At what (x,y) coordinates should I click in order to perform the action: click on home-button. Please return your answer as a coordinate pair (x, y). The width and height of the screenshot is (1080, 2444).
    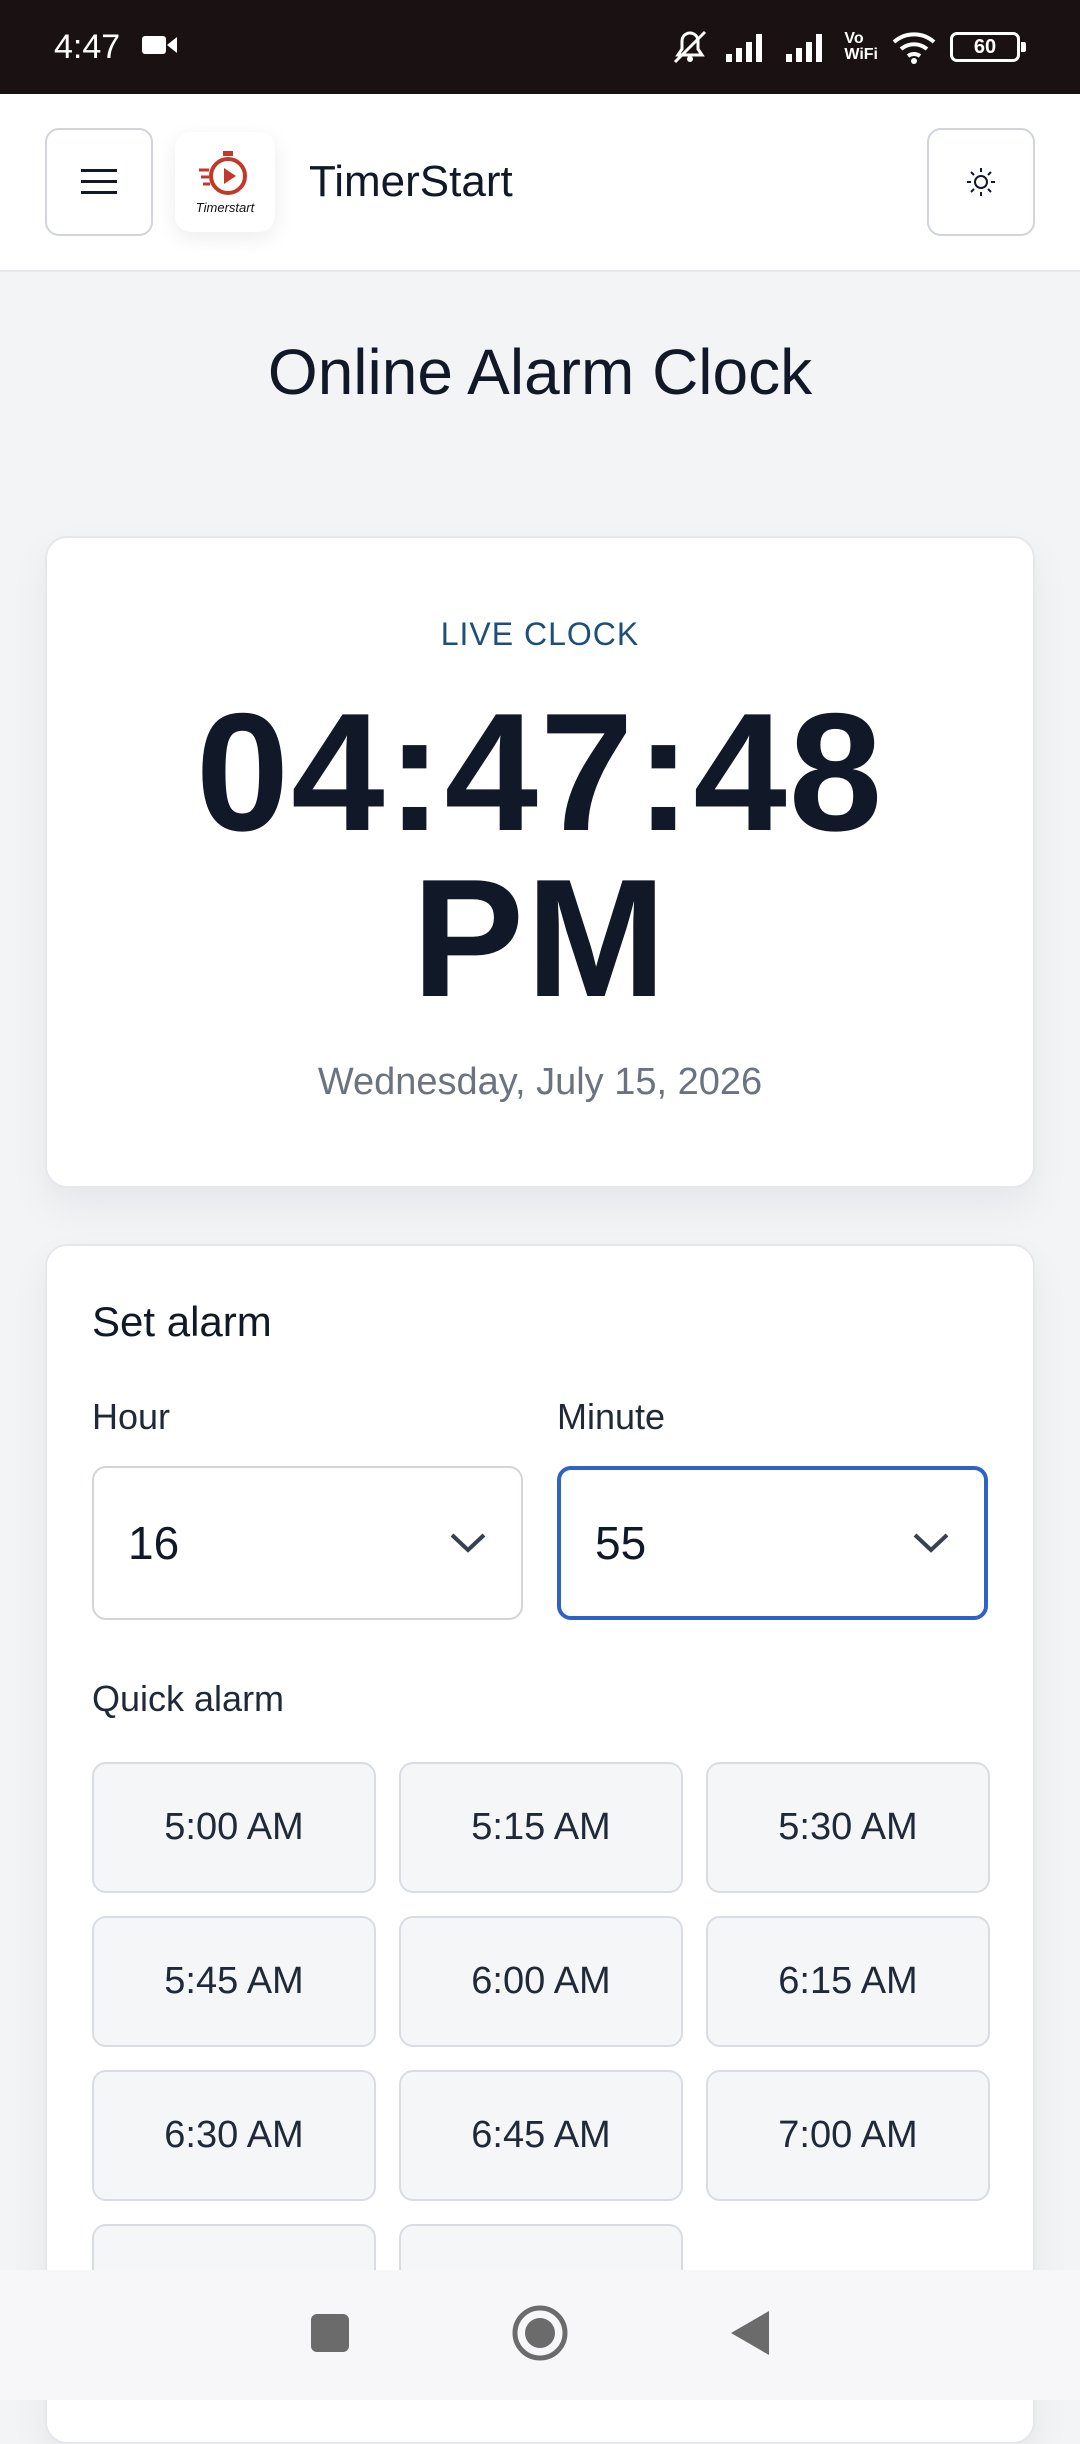
    Looking at the image, I should click on (540, 2335).